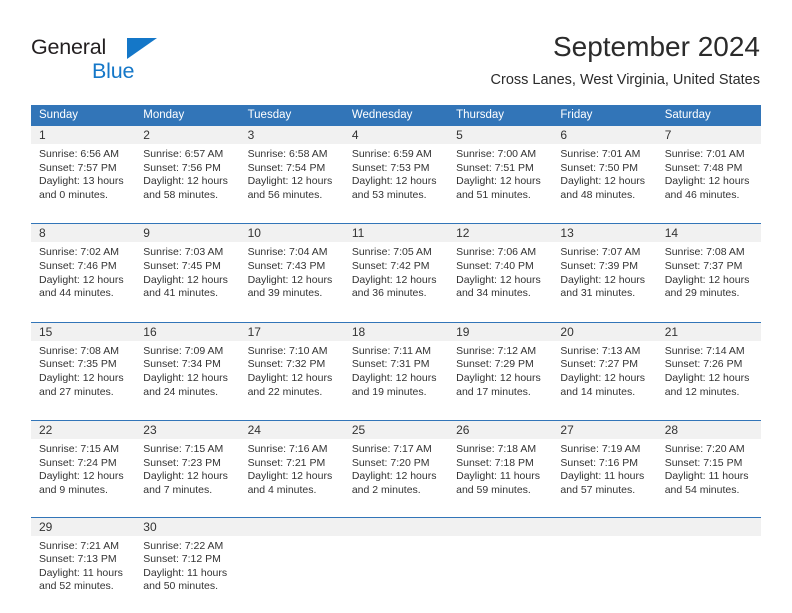  What do you see at coordinates (178, 489) in the screenshot?
I see `daylight-text-line2: and 7 minutes.` at bounding box center [178, 489].